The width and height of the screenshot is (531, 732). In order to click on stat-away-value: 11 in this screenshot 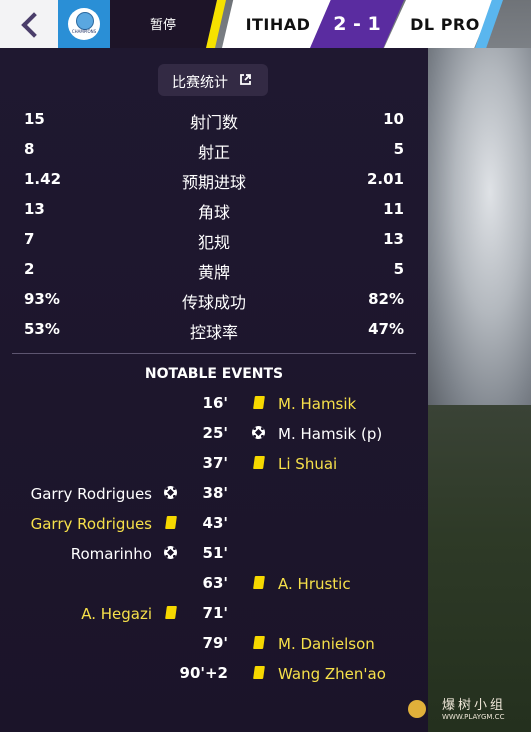, I will do `click(393, 209)`.